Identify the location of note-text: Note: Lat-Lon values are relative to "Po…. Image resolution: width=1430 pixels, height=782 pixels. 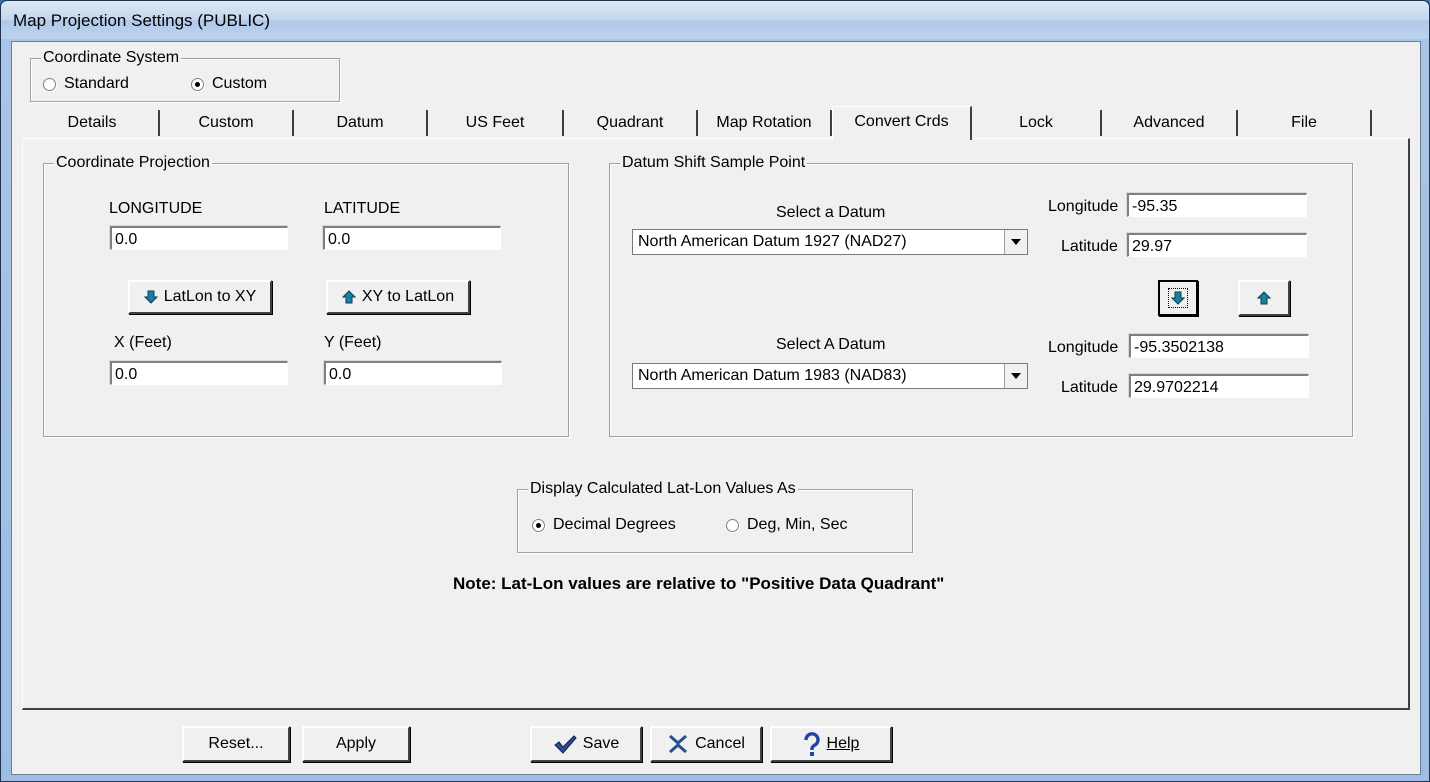
(699, 583).